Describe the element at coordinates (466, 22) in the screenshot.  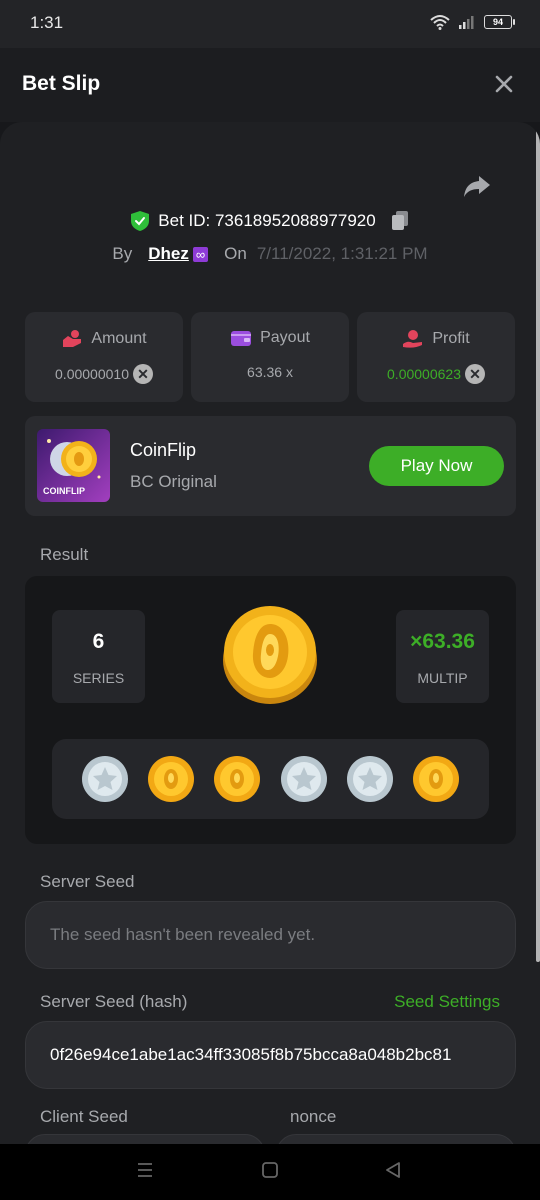
I see `signal-icon` at that location.